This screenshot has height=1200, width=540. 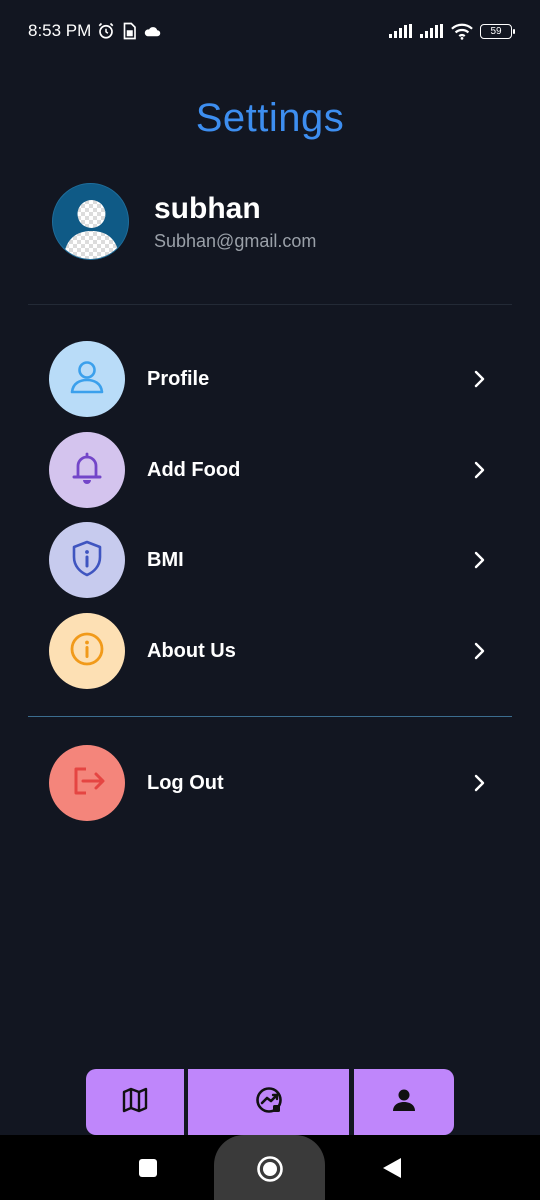 What do you see at coordinates (90, 221) in the screenshot?
I see `avatar` at bounding box center [90, 221].